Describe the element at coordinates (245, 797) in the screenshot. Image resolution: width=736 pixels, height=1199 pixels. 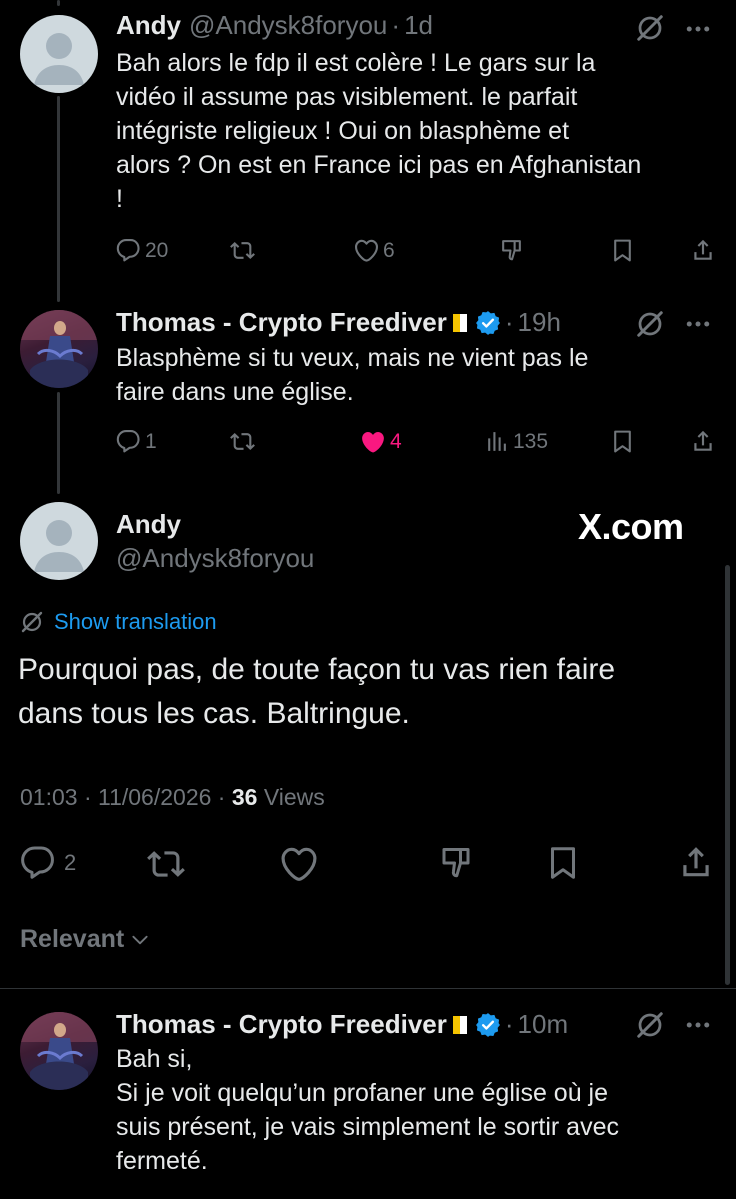
I see `views-count: 36` at that location.